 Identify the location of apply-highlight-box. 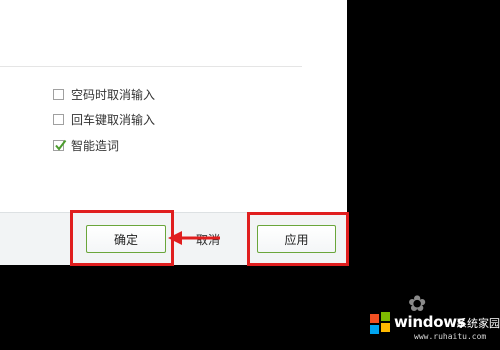
(298, 239).